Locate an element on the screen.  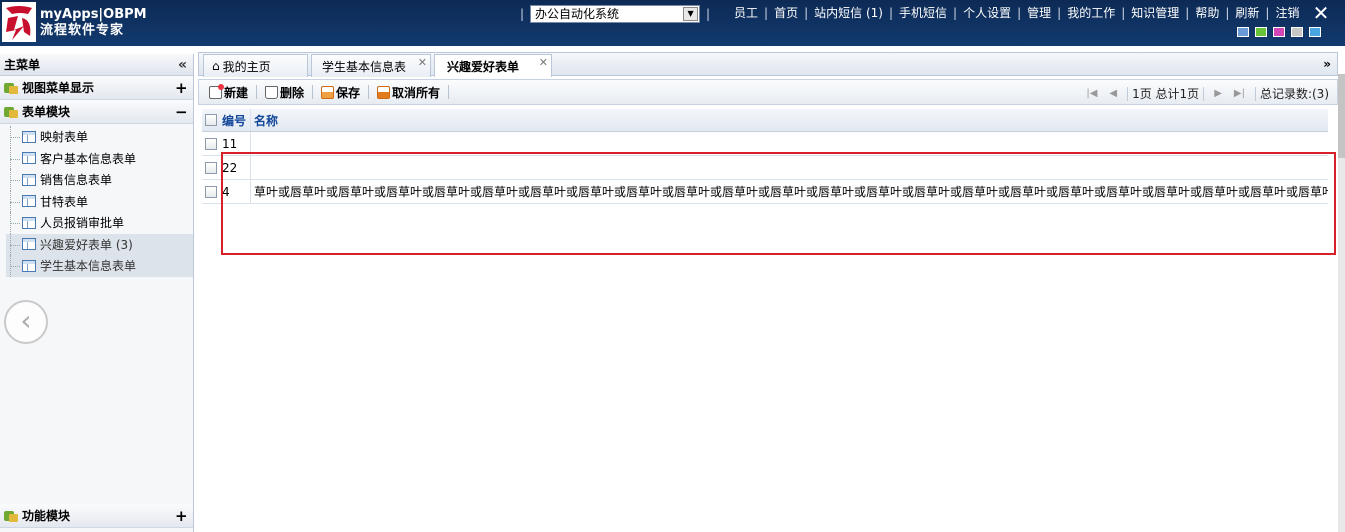
tab-my-homepage: ⌂ 我的主页 is located at coordinates (255, 65).